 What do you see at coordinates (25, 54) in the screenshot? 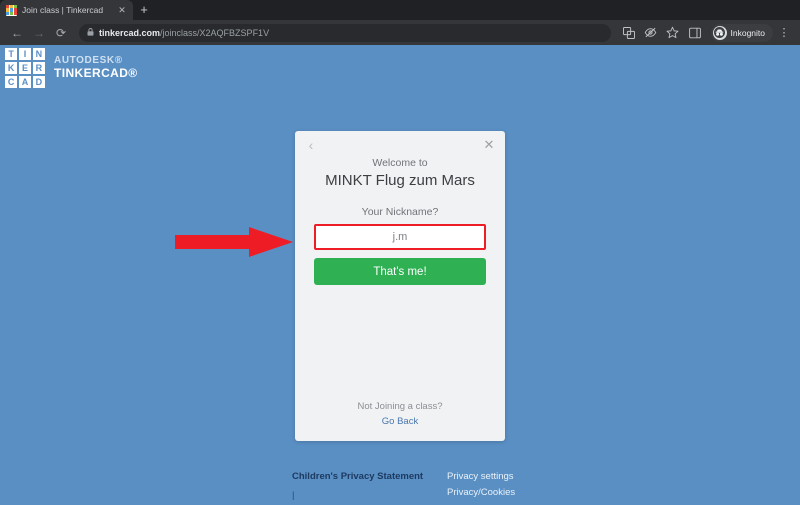
I see `logo-tile: I` at bounding box center [25, 54].